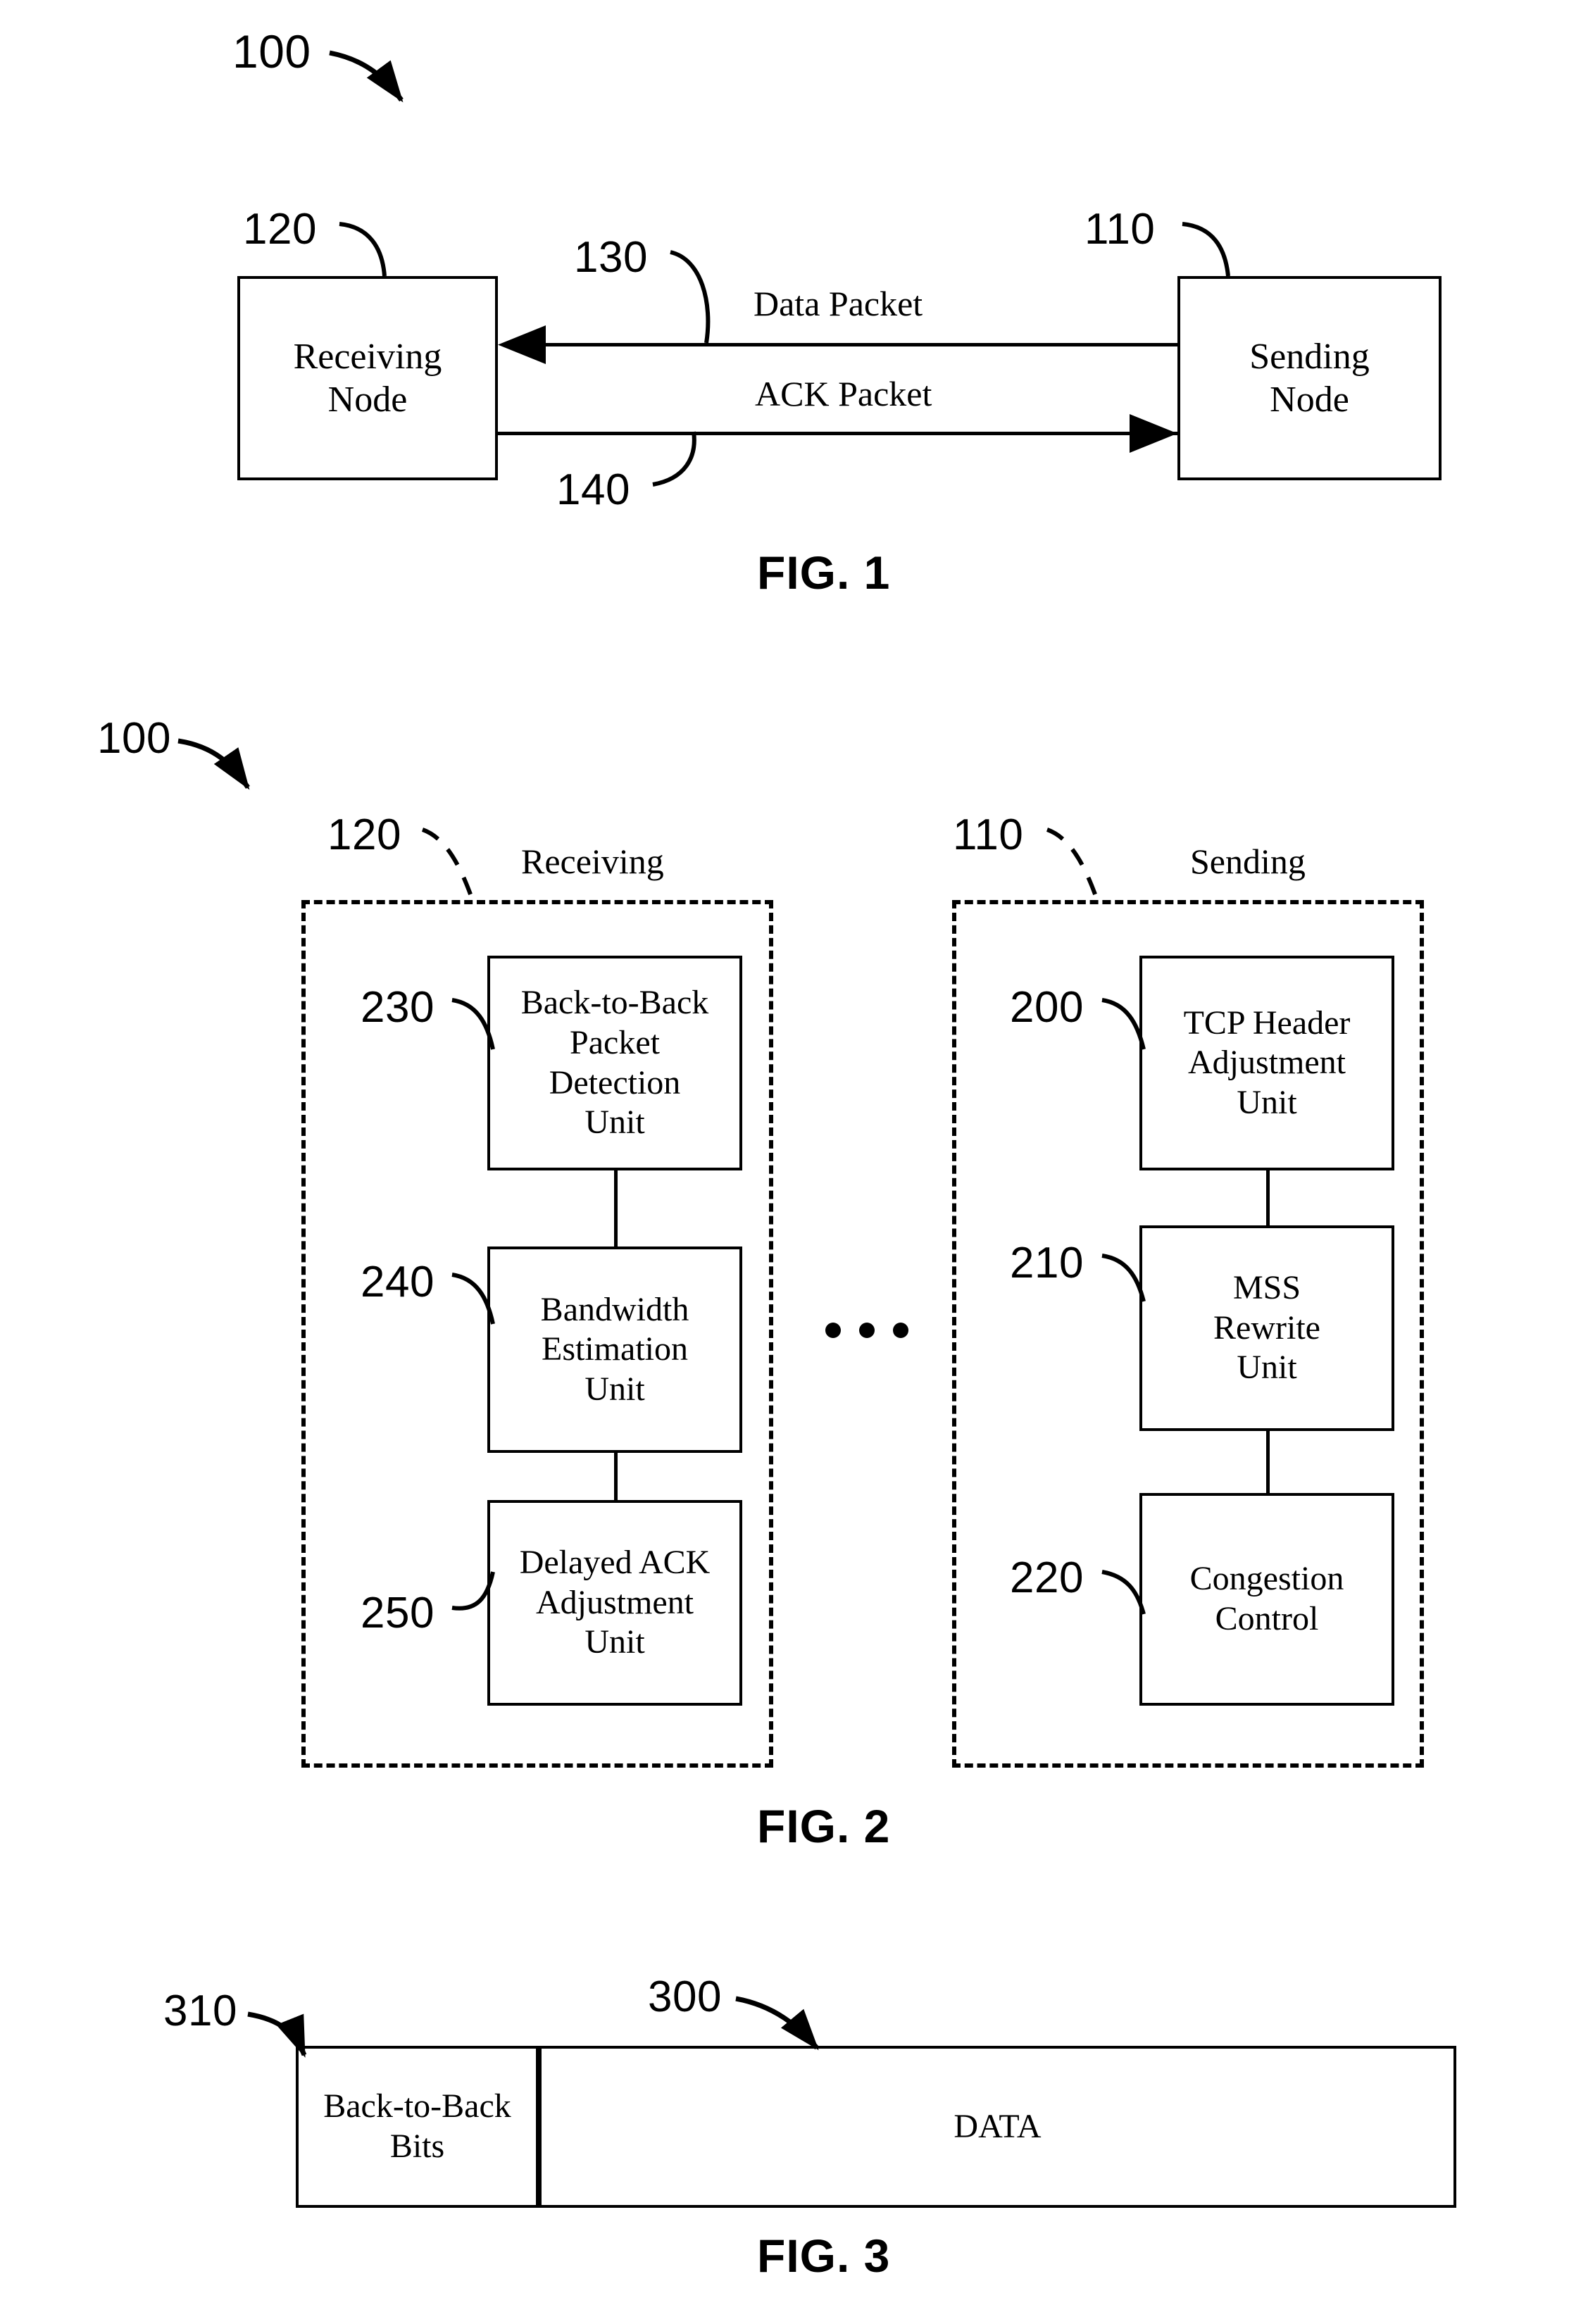 Image resolution: width=1588 pixels, height=2324 pixels. What do you see at coordinates (1047, 1007) in the screenshot?
I see `fig2-reference-200: 200` at bounding box center [1047, 1007].